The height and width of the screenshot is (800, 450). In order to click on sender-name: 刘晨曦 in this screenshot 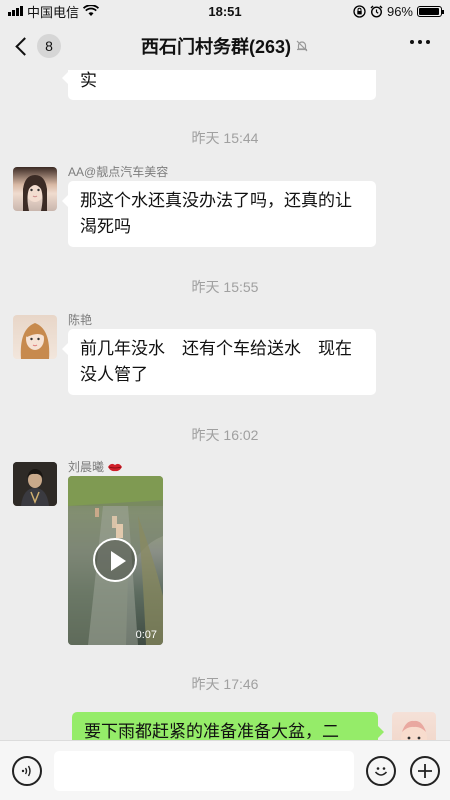, I will do `click(86, 467)`.